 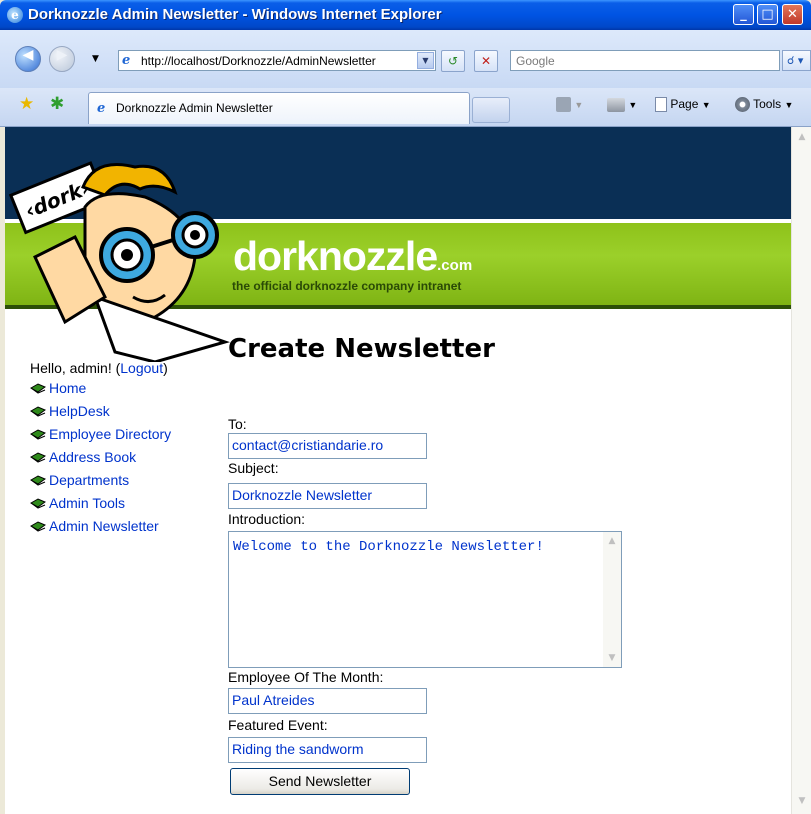 I want to click on sidebar-item-home: Home, so click(x=100, y=391).